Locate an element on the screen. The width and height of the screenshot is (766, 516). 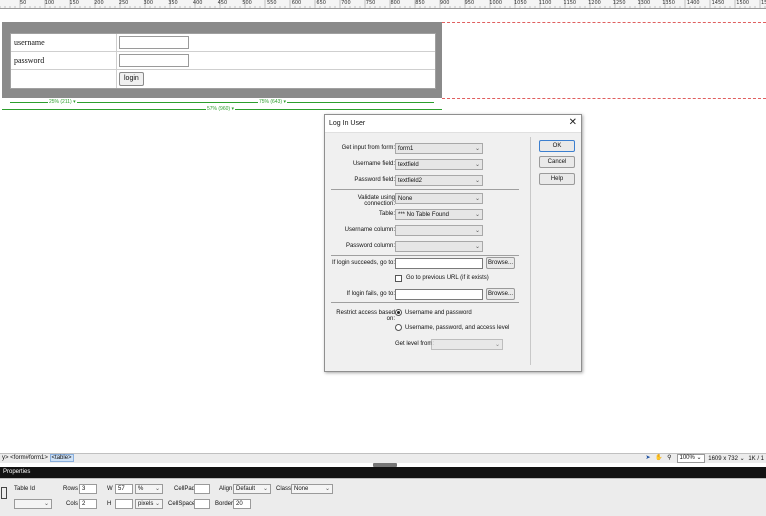
cancel-button: Cancel is located at coordinates (557, 162).